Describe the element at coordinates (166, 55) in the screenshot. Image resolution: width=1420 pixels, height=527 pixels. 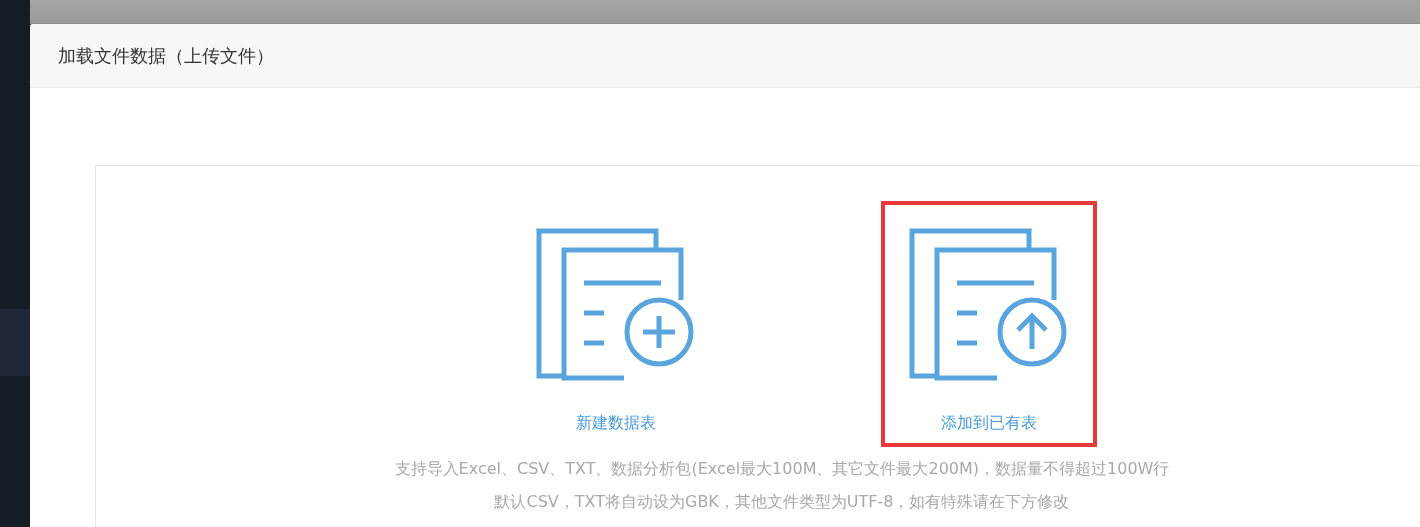
I see `dialog-title: 加载文件数据（上传文件）` at that location.